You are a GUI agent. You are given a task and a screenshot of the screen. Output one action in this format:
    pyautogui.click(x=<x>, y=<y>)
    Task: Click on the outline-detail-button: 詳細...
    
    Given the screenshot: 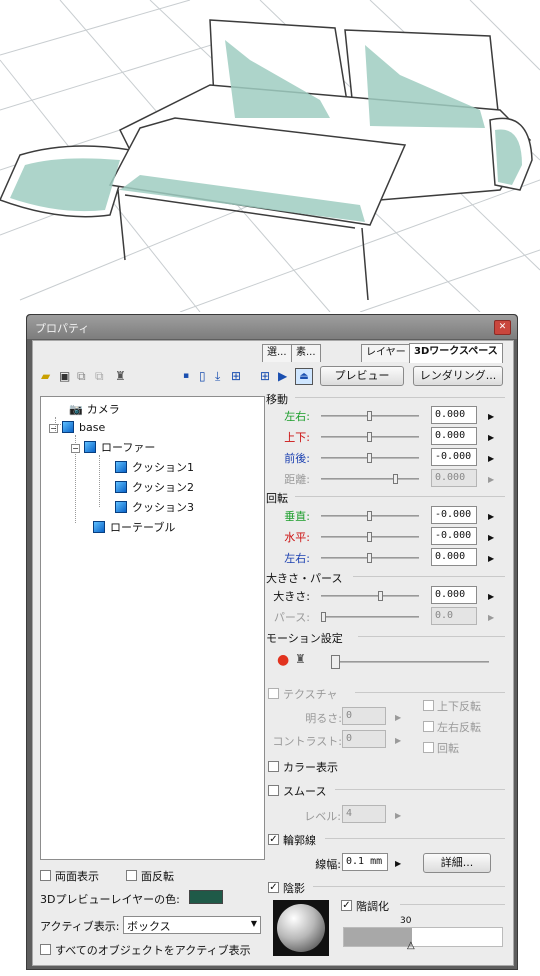 What is the action you would take?
    pyautogui.click(x=457, y=863)
    